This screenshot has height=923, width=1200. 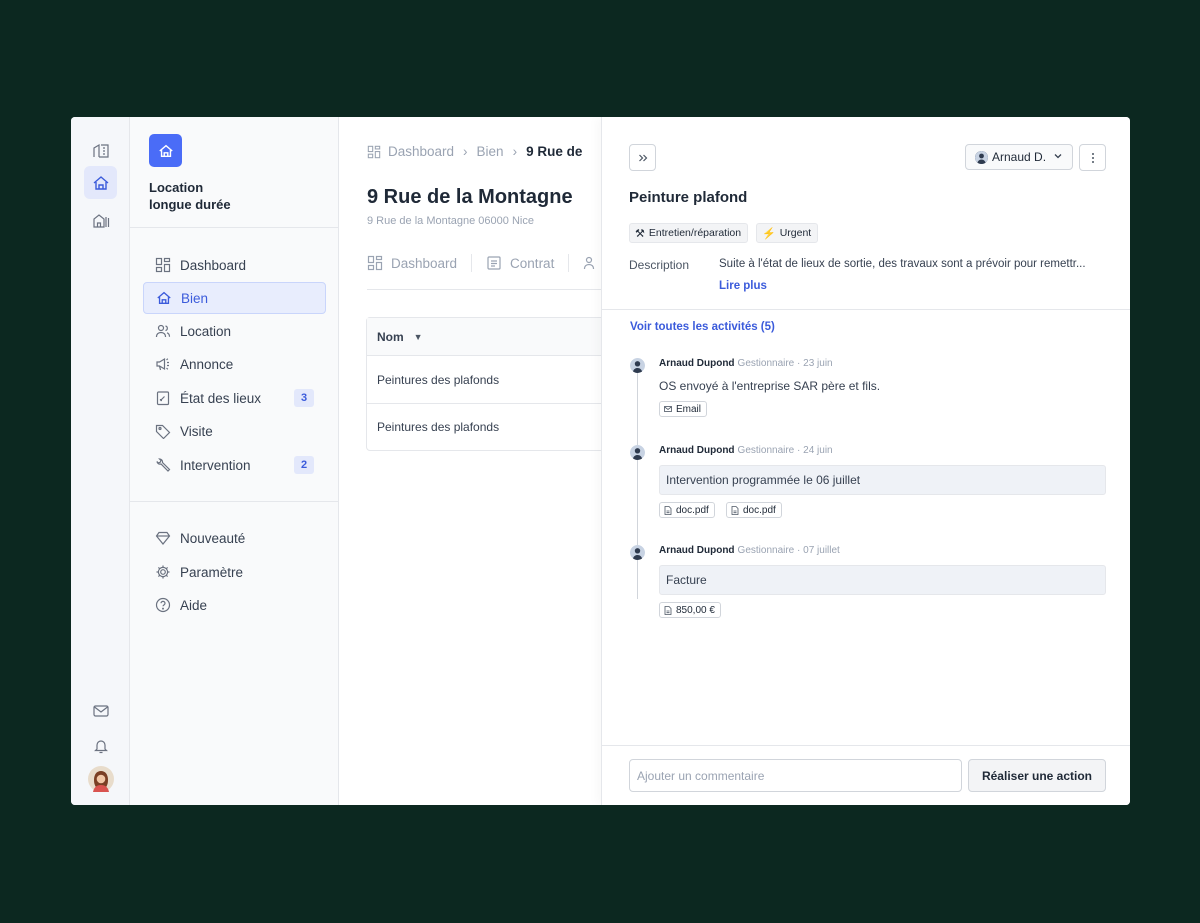 I want to click on sidebar-item-label: Visite, so click(x=196, y=431).